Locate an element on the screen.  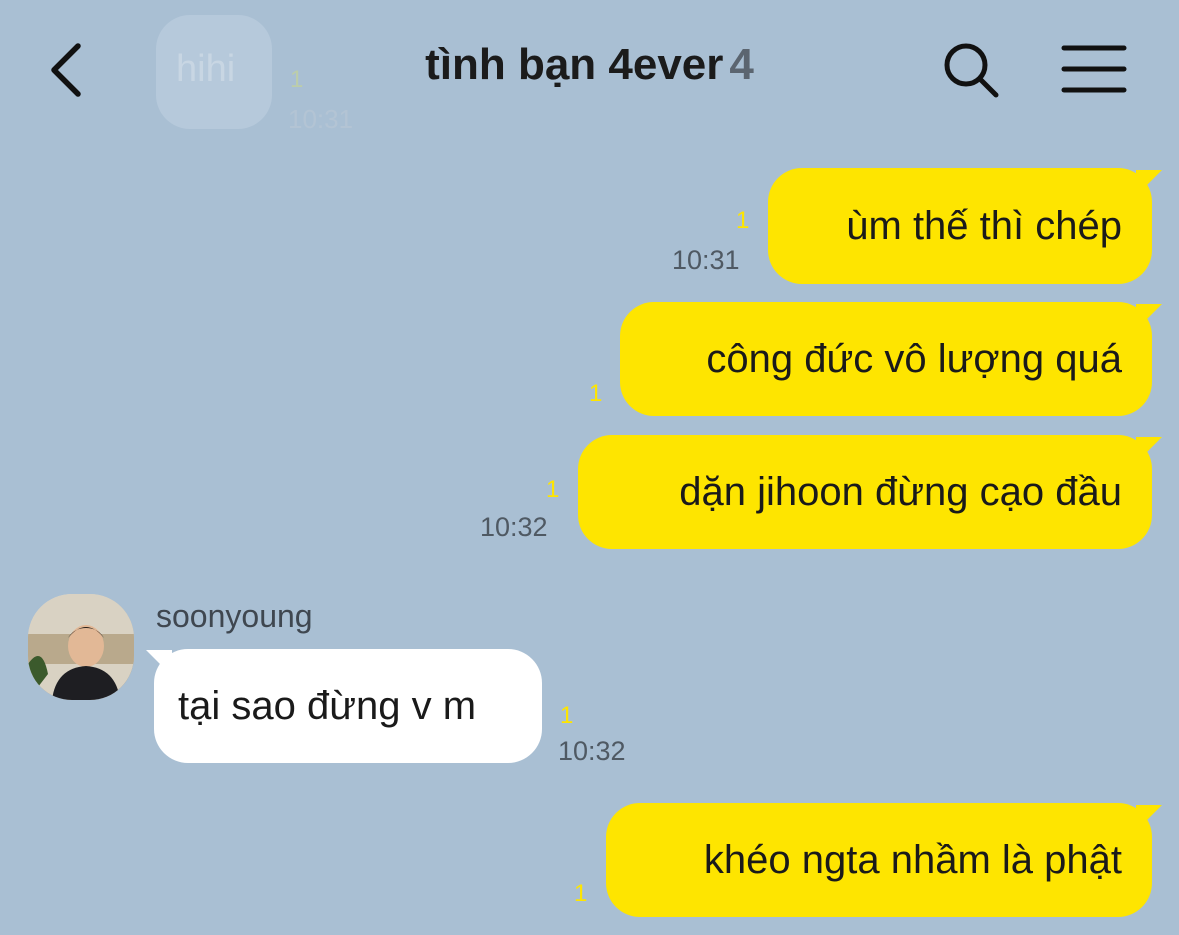
back-button is located at coordinates (68, 69).